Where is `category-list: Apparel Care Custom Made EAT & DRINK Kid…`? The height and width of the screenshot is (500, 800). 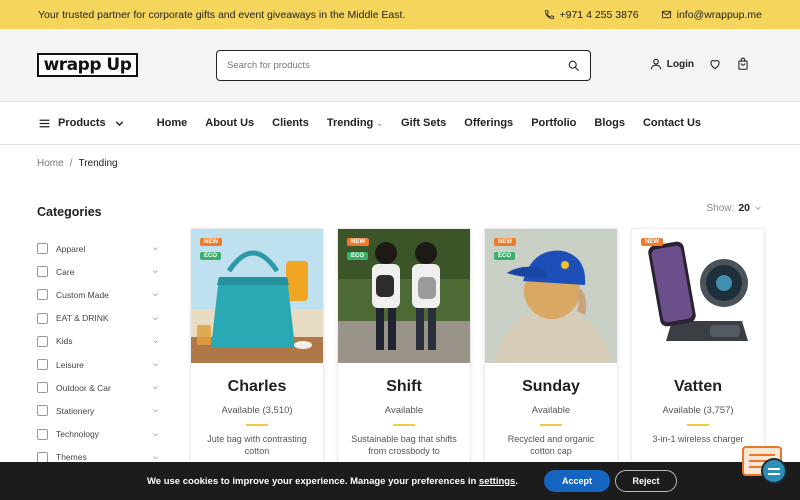
category-list: Apparel Care Custom Made EAT & DRINK Kid… is located at coordinates (98, 353).